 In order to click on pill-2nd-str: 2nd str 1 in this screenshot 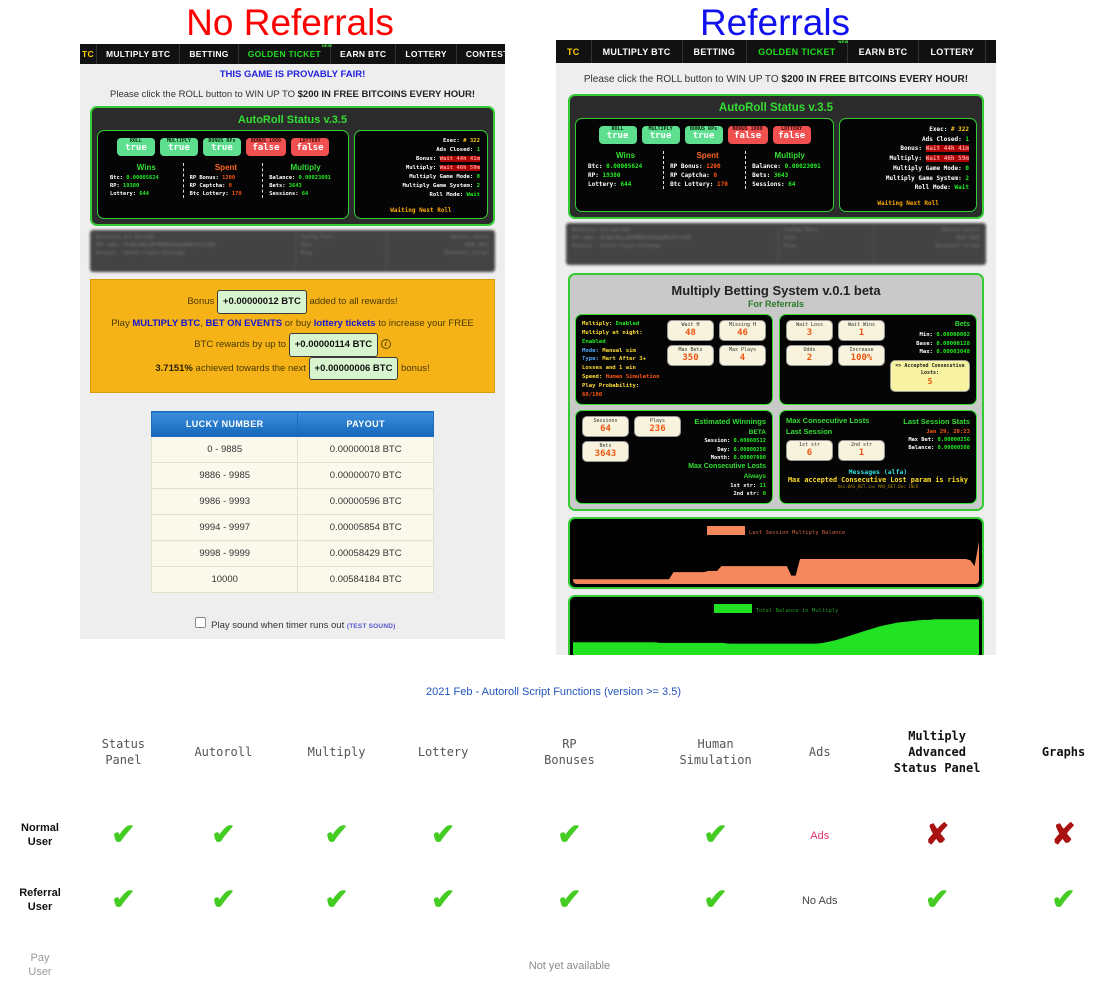, I will do `click(861, 450)`.